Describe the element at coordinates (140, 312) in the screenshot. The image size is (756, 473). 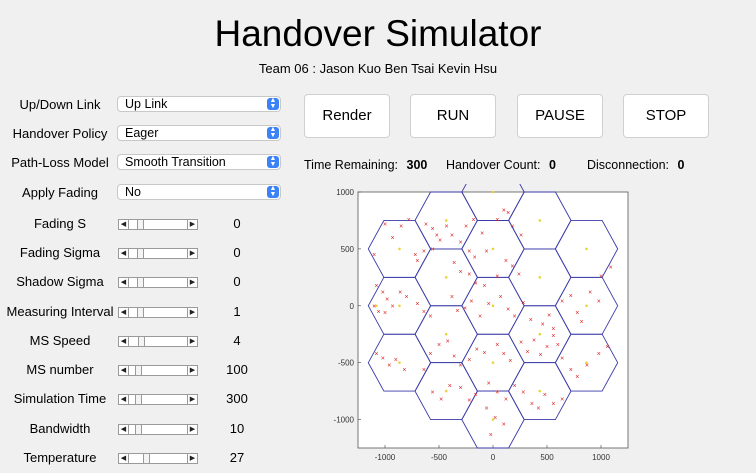
I see `measuring-interval-slider-thumb` at that location.